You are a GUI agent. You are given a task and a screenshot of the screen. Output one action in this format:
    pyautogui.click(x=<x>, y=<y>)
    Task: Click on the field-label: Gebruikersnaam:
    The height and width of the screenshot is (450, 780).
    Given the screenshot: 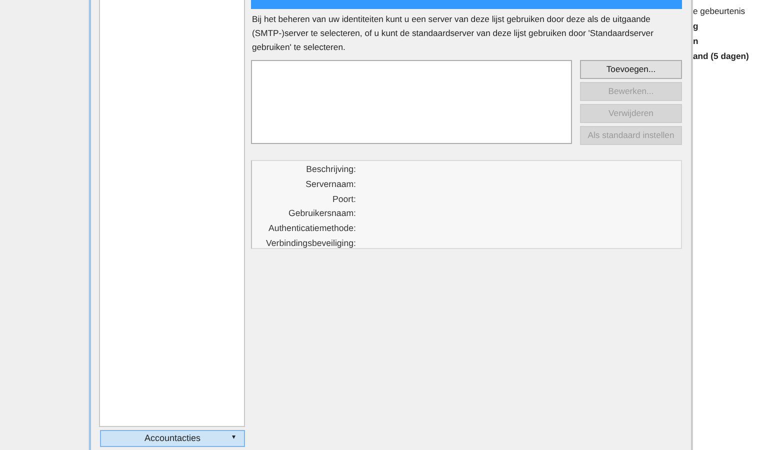 What is the action you would take?
    pyautogui.click(x=322, y=213)
    